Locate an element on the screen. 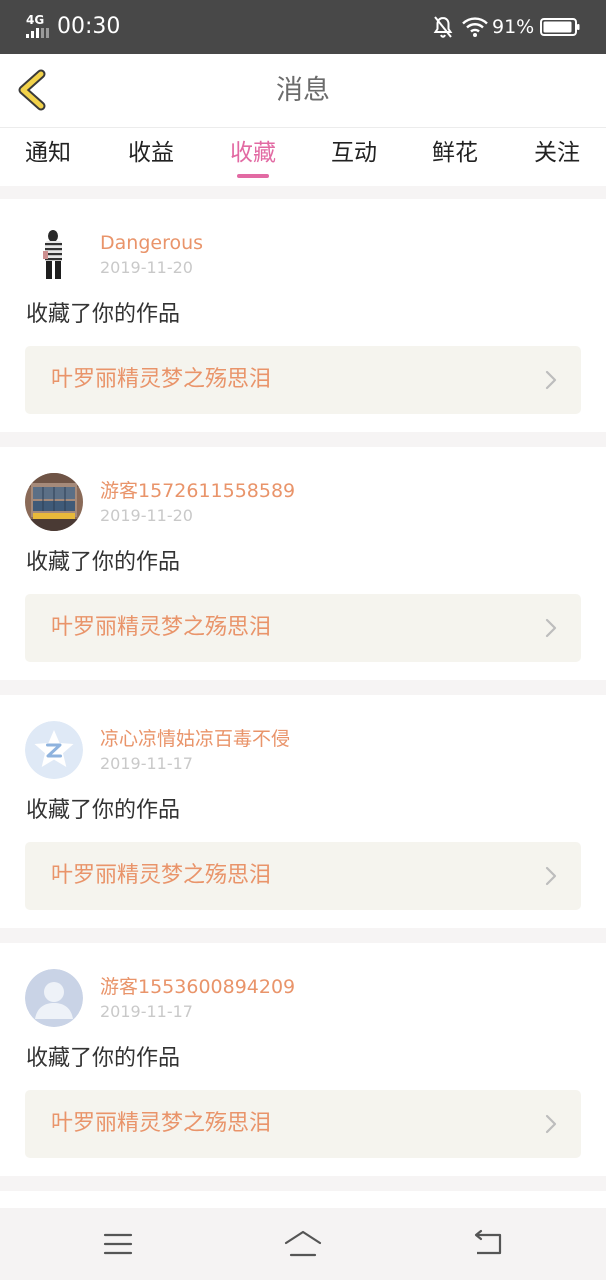  battery-percent: 91% is located at coordinates (513, 27).